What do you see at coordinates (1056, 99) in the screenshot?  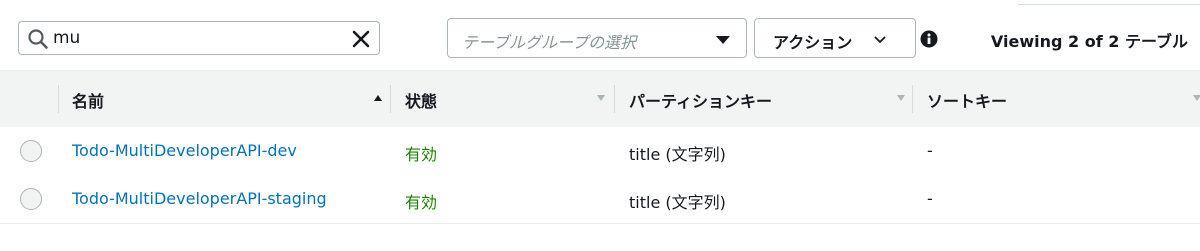 I see `column-header-sort-key: ソートキー` at bounding box center [1056, 99].